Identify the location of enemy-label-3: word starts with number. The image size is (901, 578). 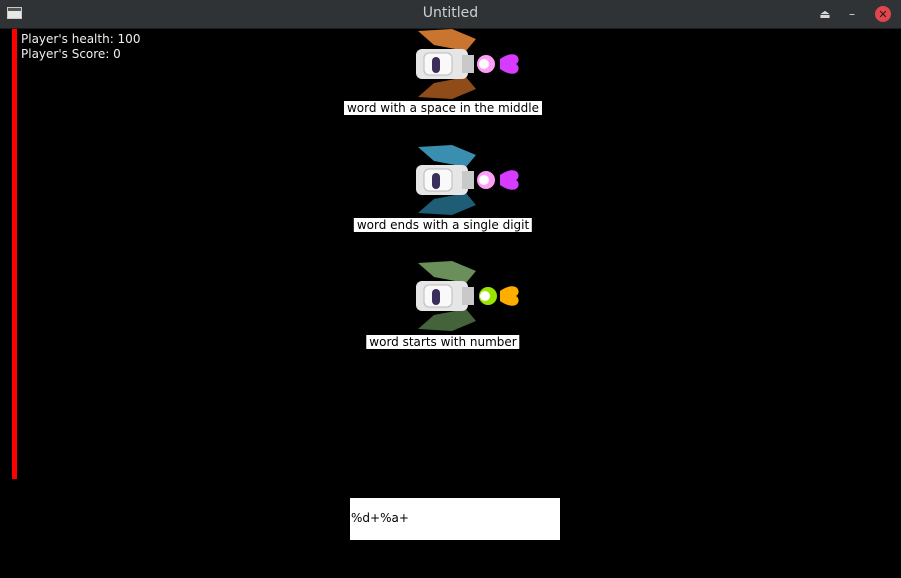
(443, 342).